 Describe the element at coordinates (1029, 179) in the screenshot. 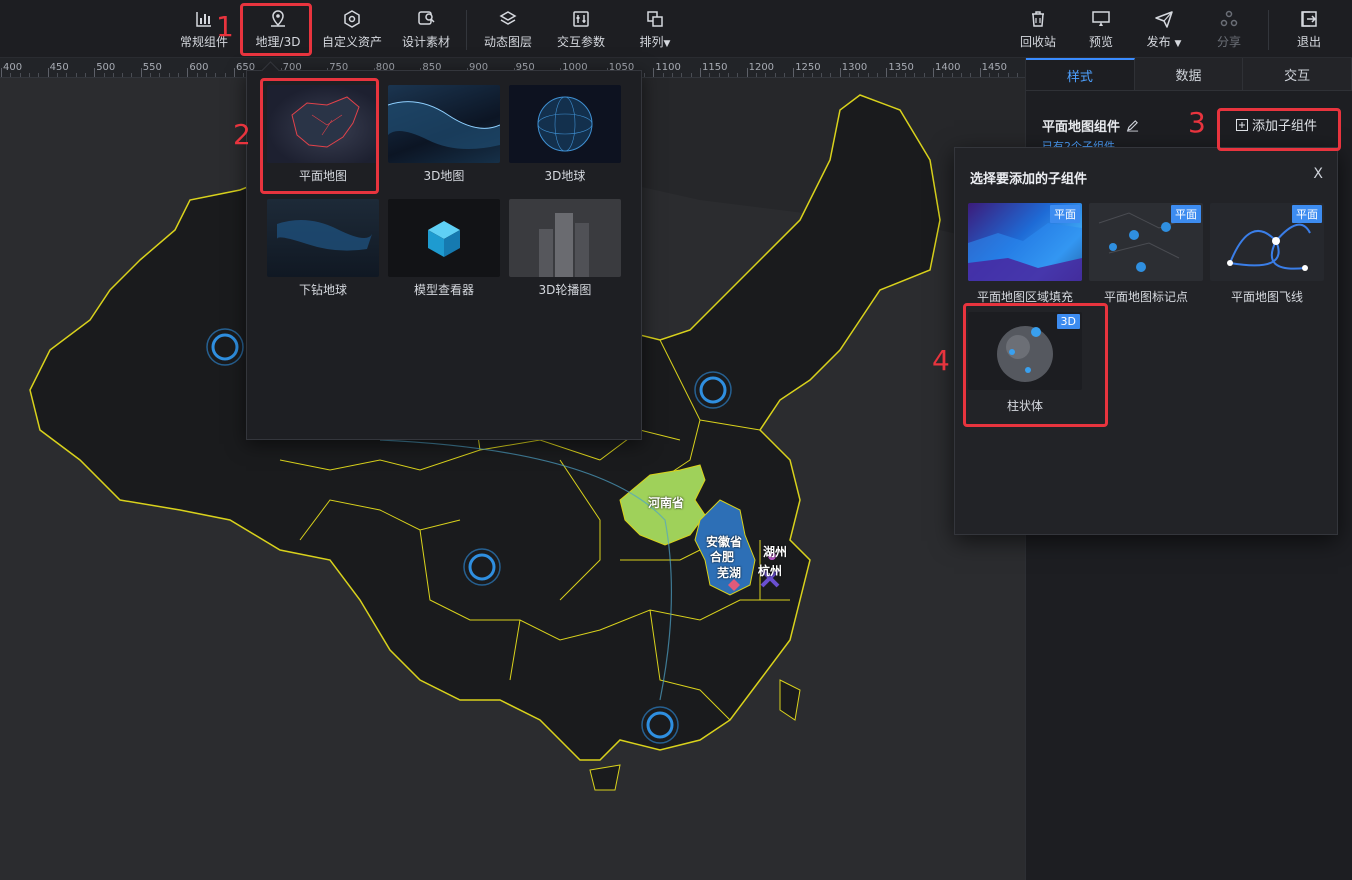

I see `dialog-title: 选择要添加的子组件` at that location.